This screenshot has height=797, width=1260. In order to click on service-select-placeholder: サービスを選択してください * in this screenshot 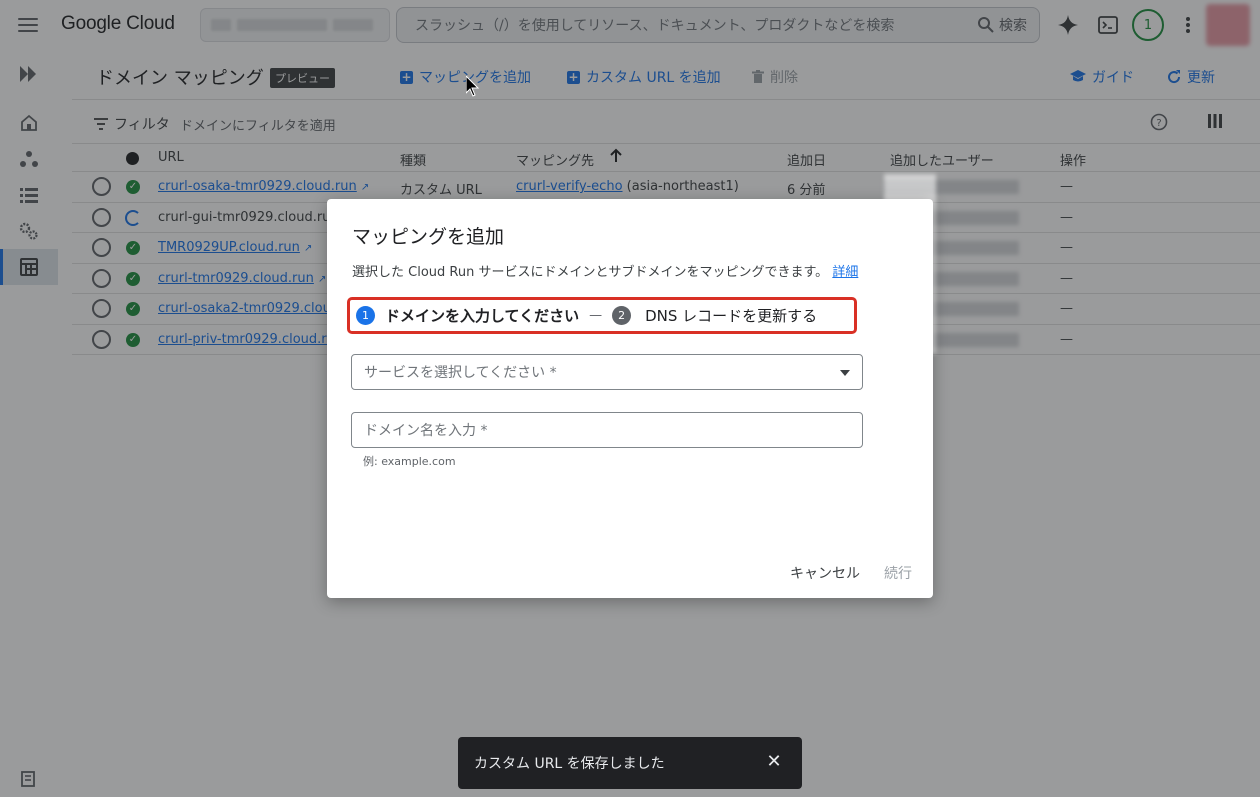, I will do `click(460, 373)`.